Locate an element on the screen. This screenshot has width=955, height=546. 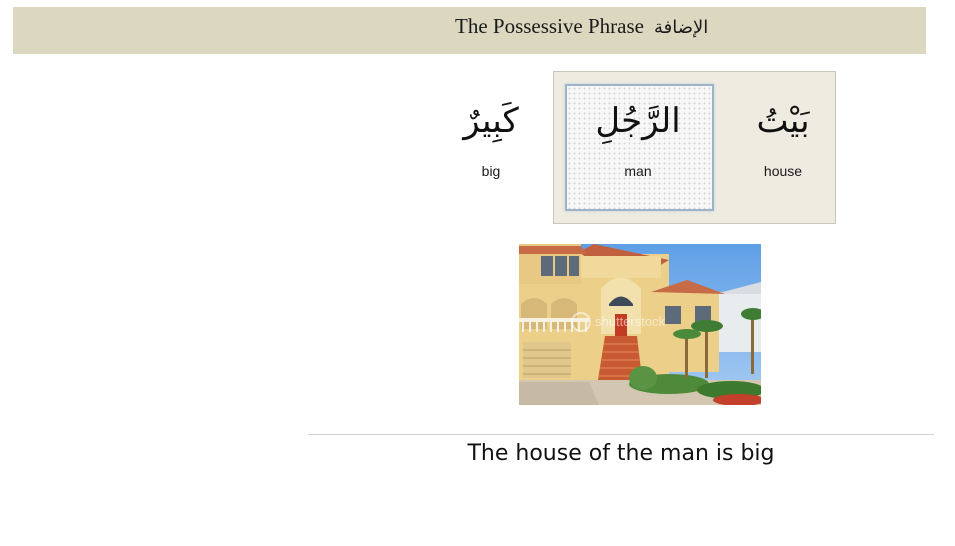
word-man-arabic: الرَّجُلِ is located at coordinates (638, 121).